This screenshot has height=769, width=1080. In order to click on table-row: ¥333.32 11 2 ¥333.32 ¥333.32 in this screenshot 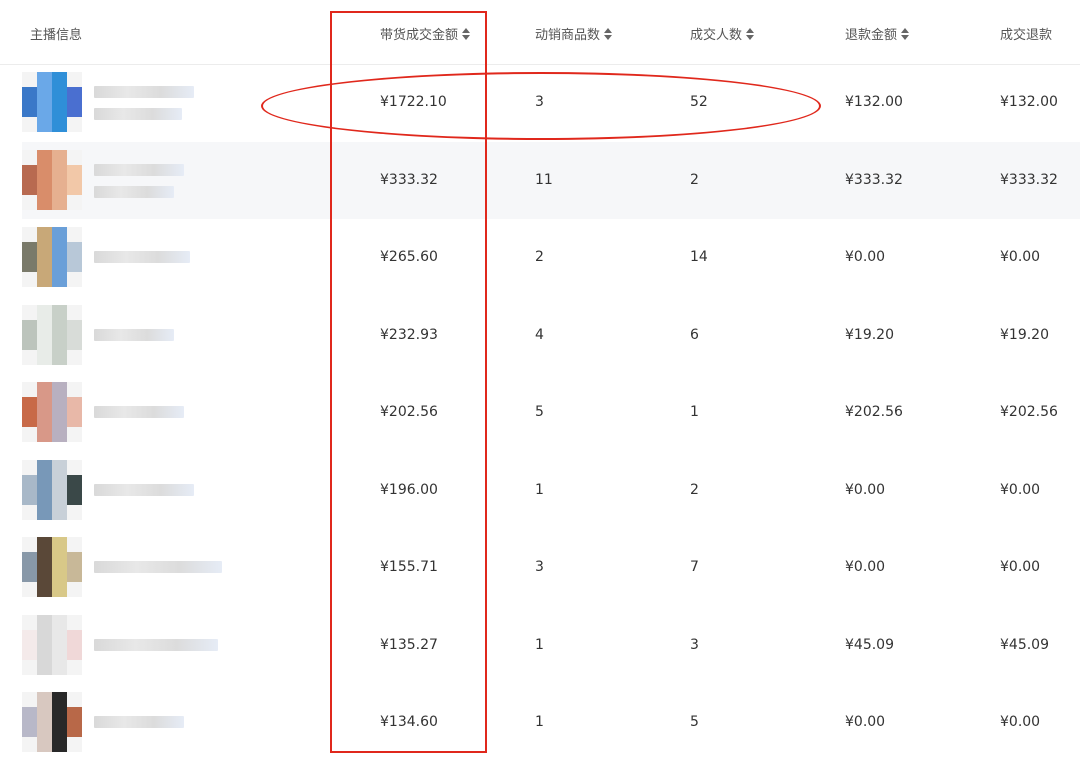, I will do `click(551, 180)`.